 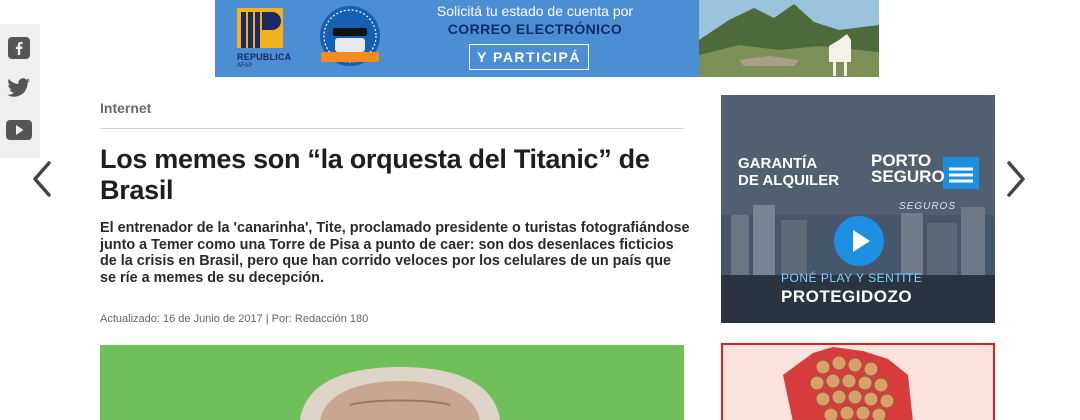 I want to click on banner-line2: CORREO ELECTRÓNICO, so click(x=535, y=29).